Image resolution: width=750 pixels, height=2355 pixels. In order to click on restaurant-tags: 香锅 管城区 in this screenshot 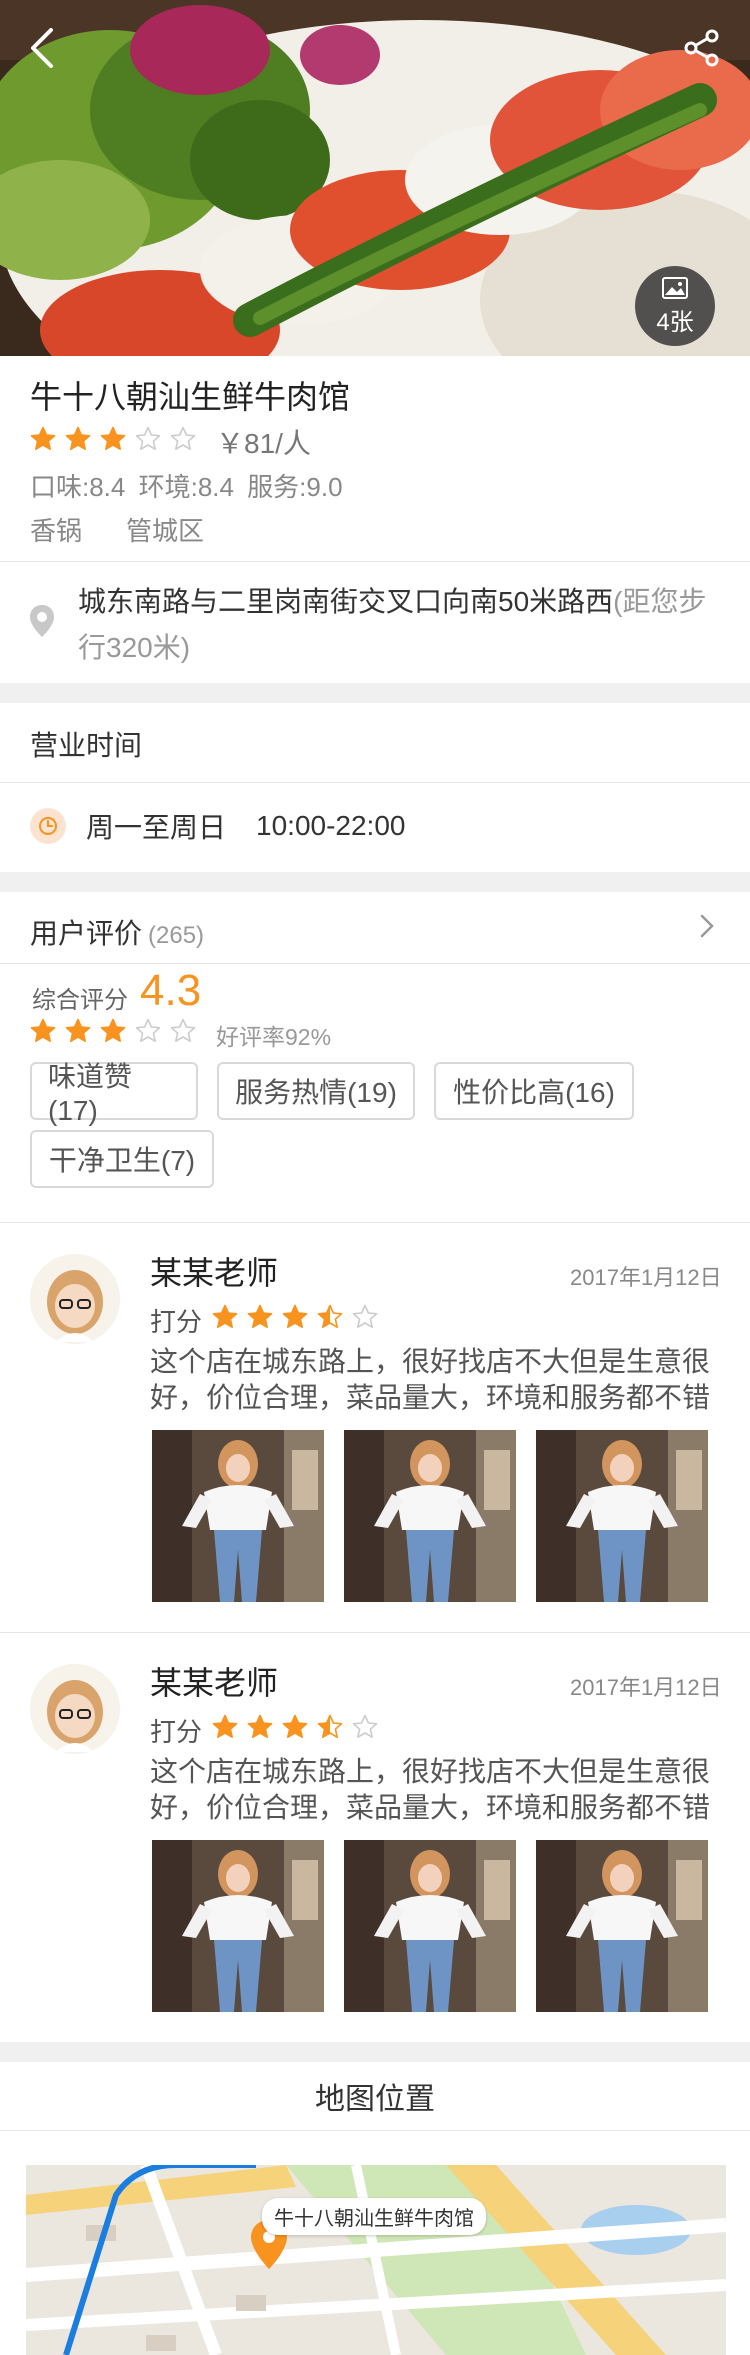, I will do `click(117, 529)`.